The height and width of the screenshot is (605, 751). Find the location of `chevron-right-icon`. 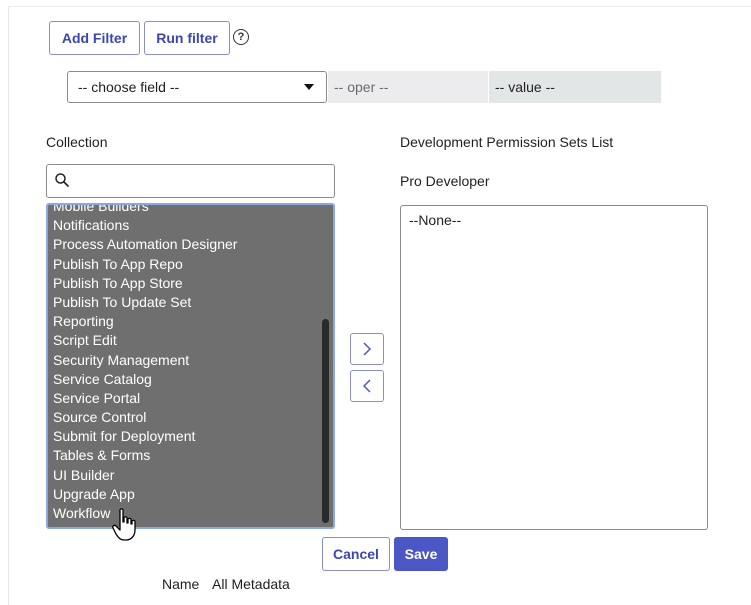

chevron-right-icon is located at coordinates (367, 349).